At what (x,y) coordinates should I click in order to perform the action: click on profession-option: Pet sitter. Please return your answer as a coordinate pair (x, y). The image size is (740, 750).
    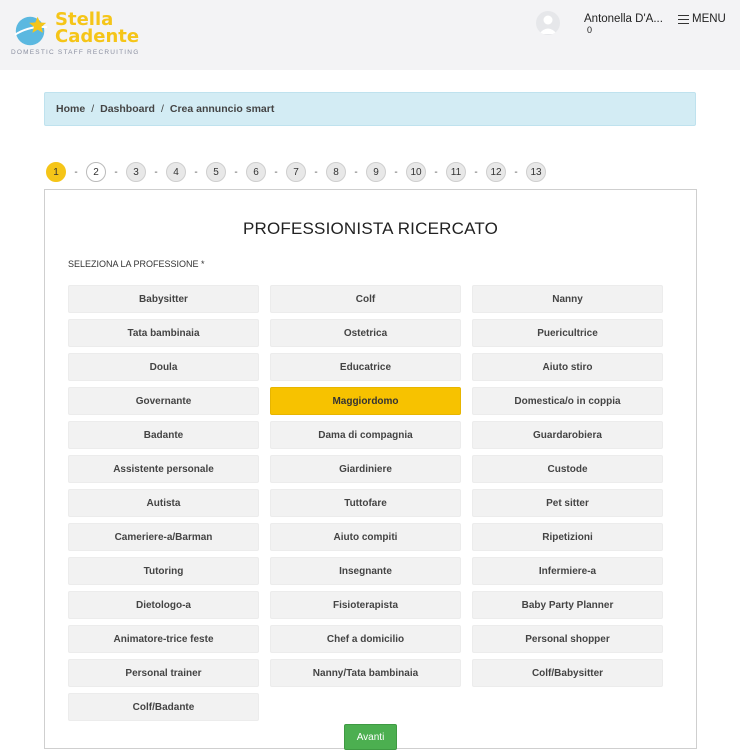
    Looking at the image, I should click on (567, 503).